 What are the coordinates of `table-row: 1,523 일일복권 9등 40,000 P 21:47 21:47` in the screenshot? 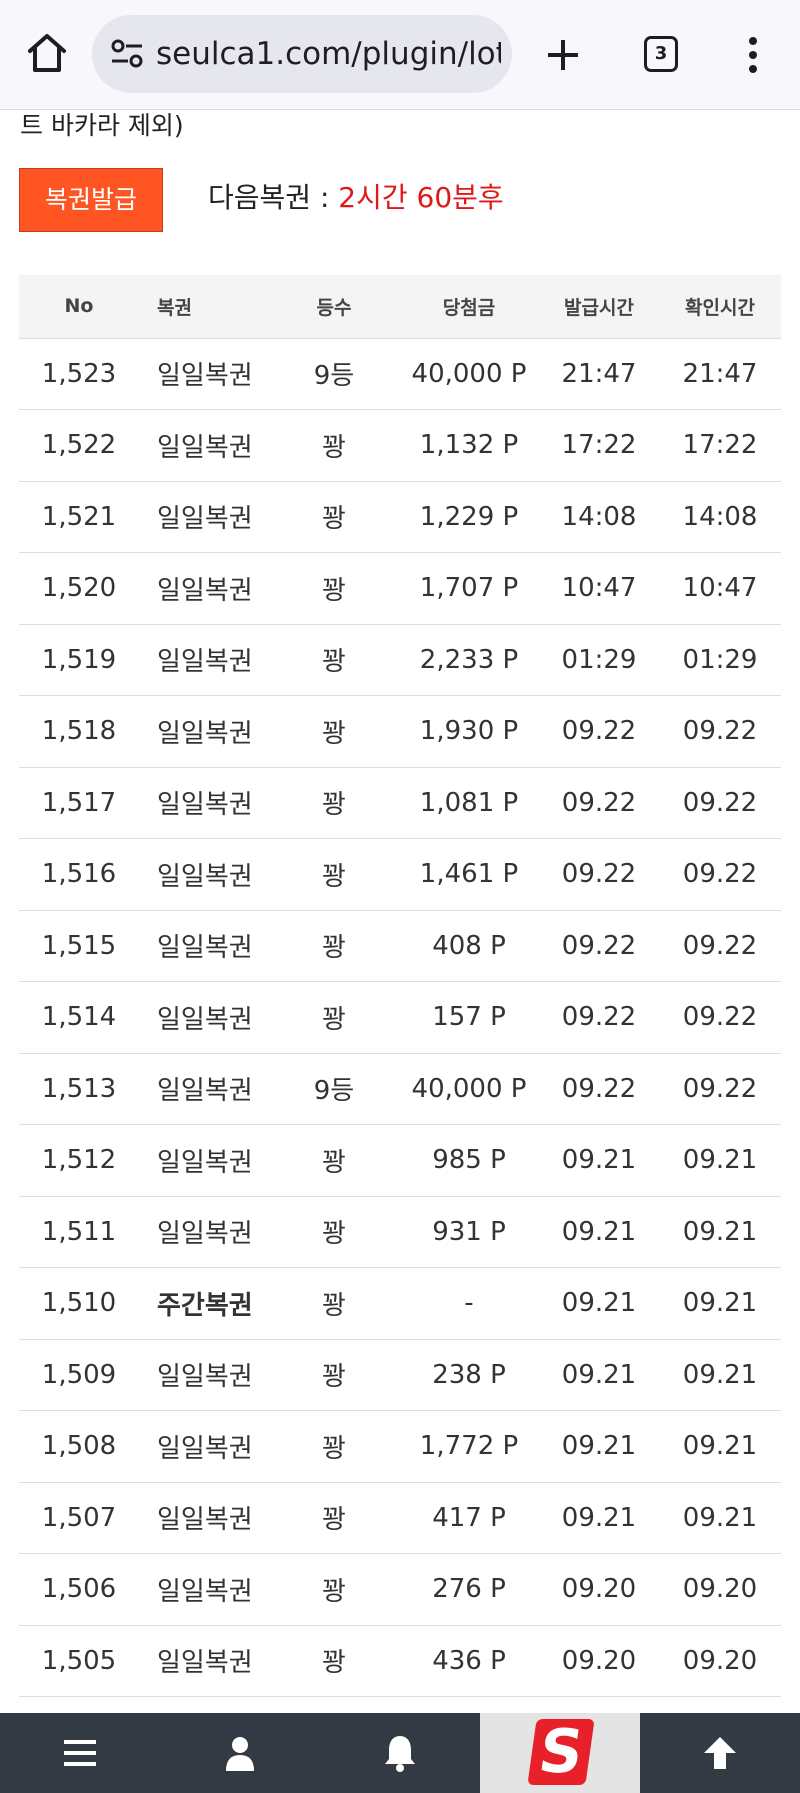 It's located at (400, 374).